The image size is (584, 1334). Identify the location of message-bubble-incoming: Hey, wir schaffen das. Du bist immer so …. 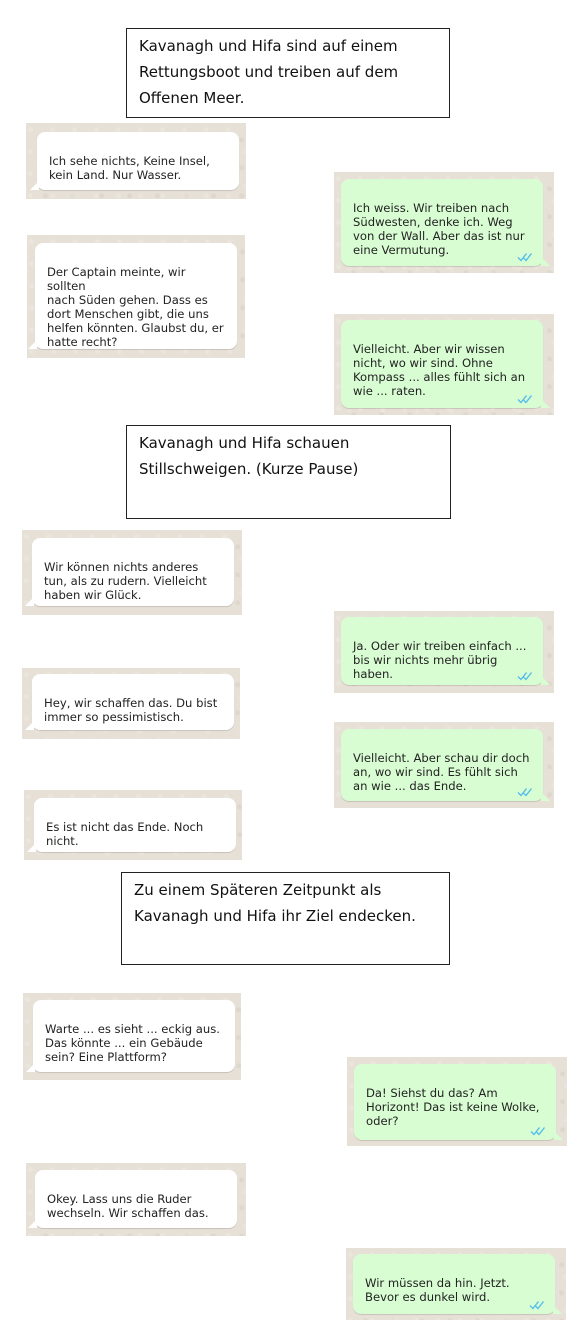
(129, 702).